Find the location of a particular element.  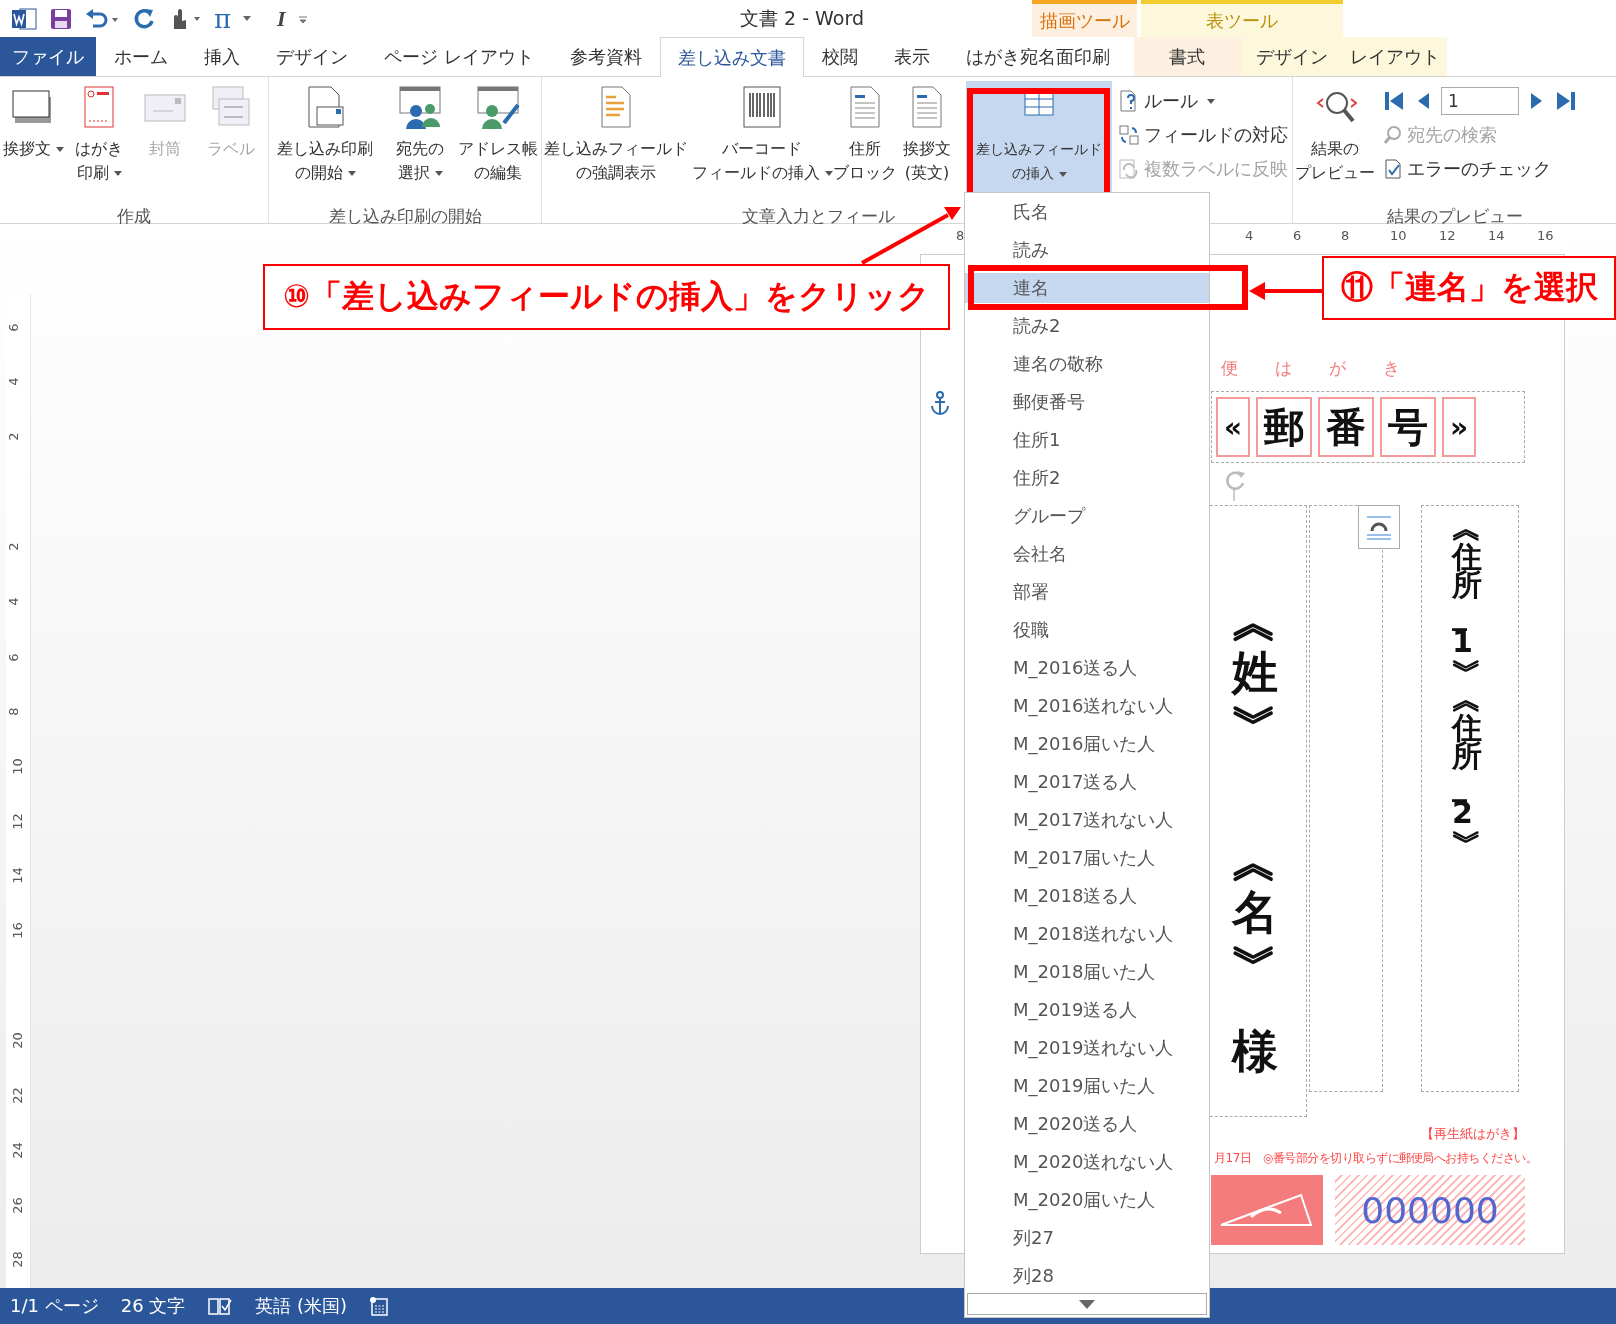

calculator-icon is located at coordinates (379, 1306).